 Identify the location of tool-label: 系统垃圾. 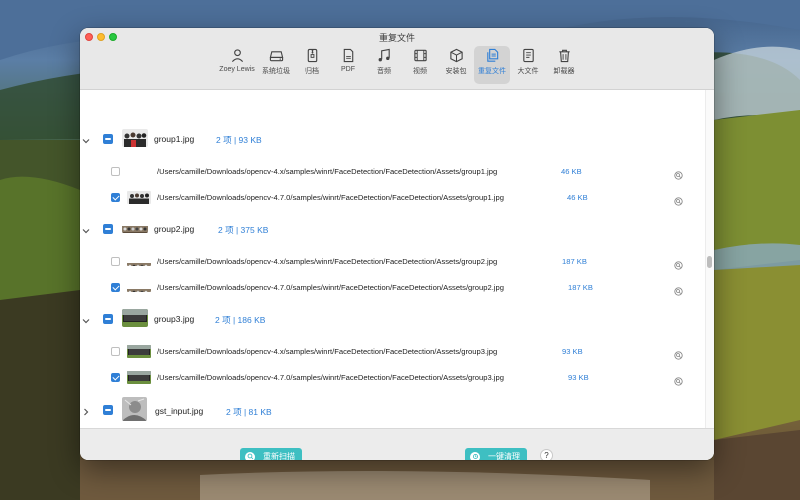
(276, 71).